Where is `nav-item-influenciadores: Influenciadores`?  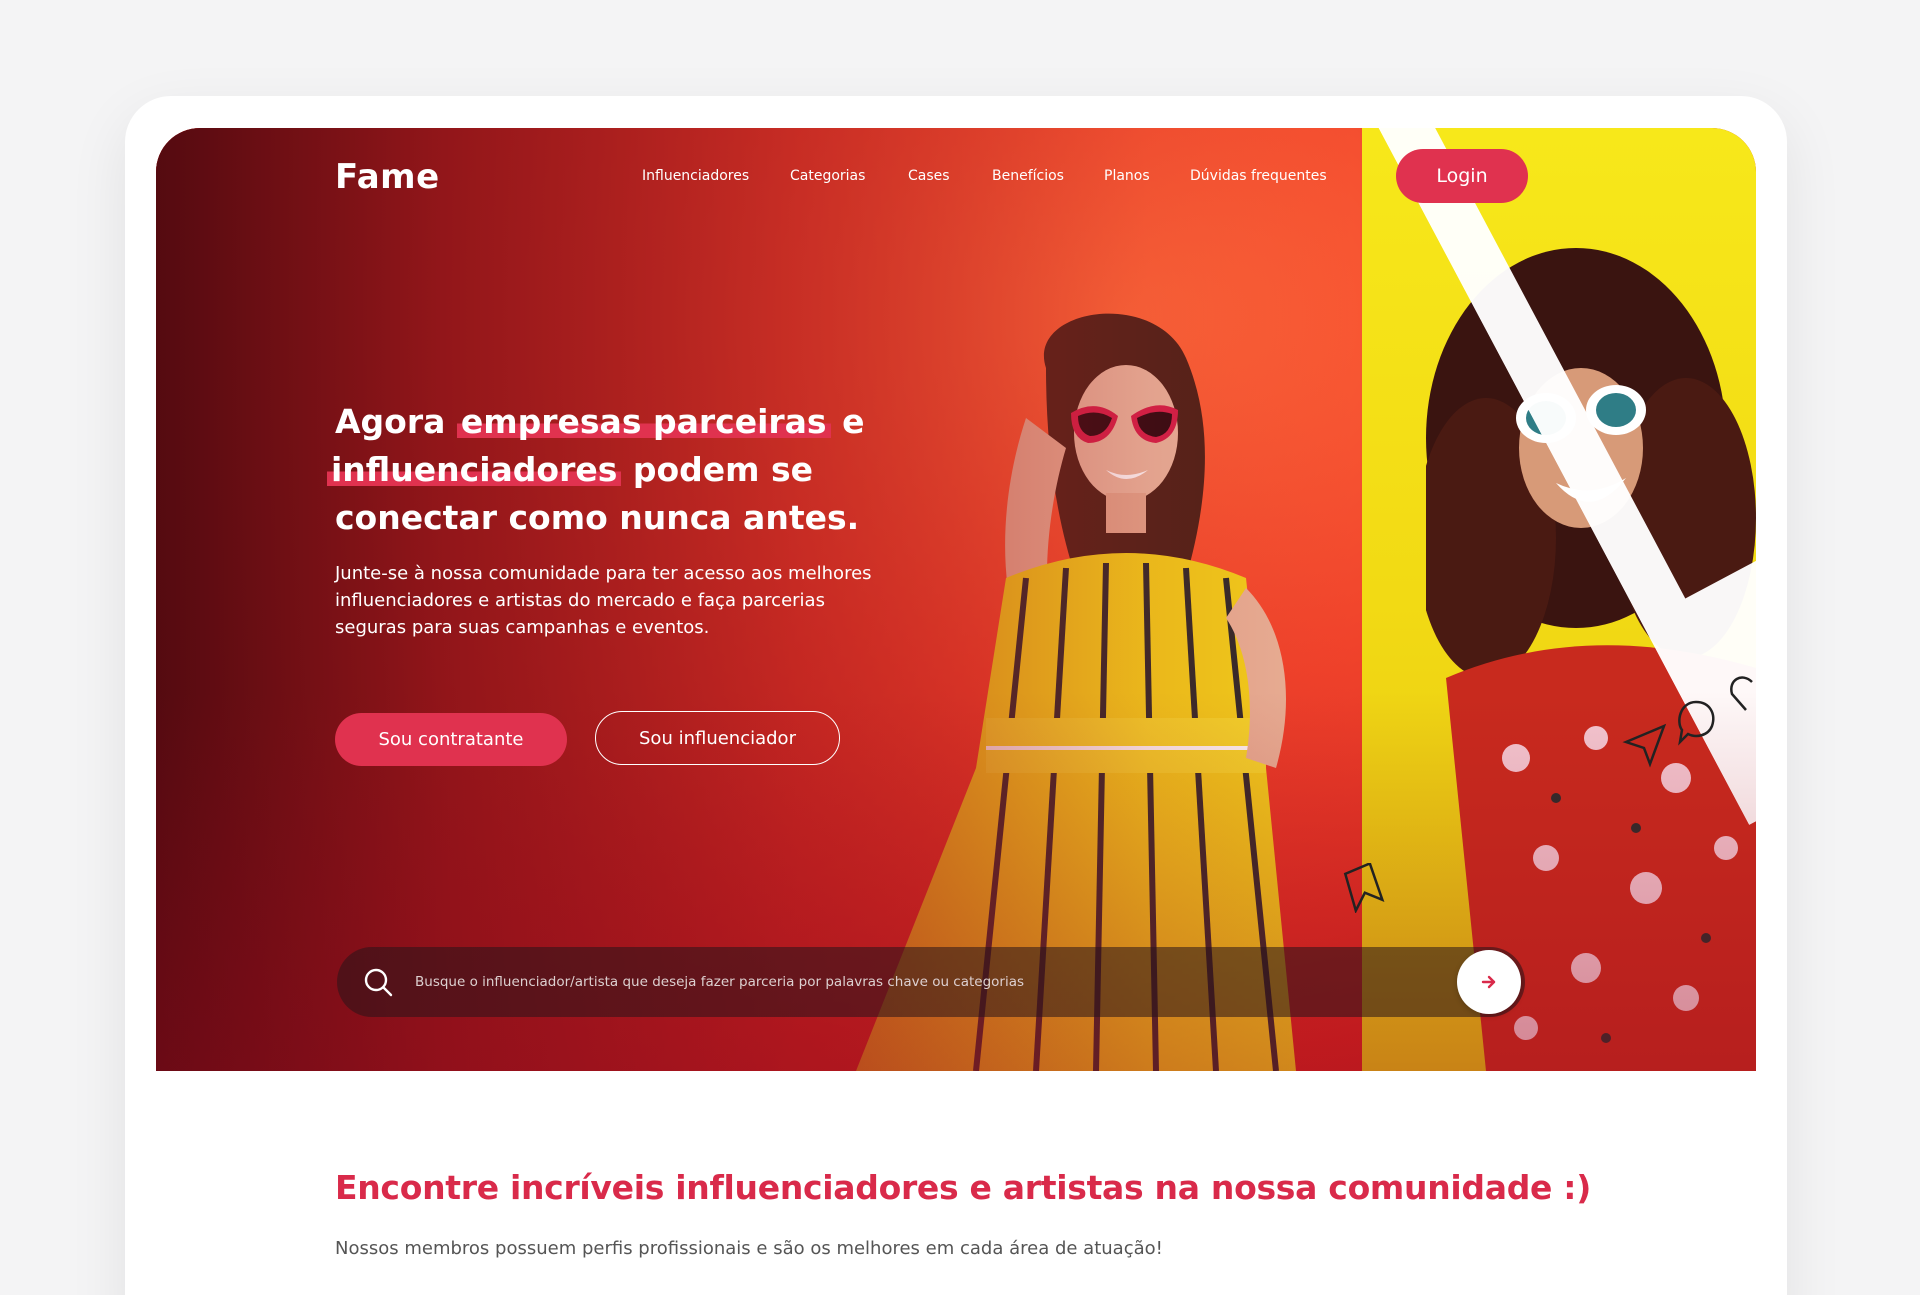 nav-item-influenciadores: Influenciadores is located at coordinates (695, 176).